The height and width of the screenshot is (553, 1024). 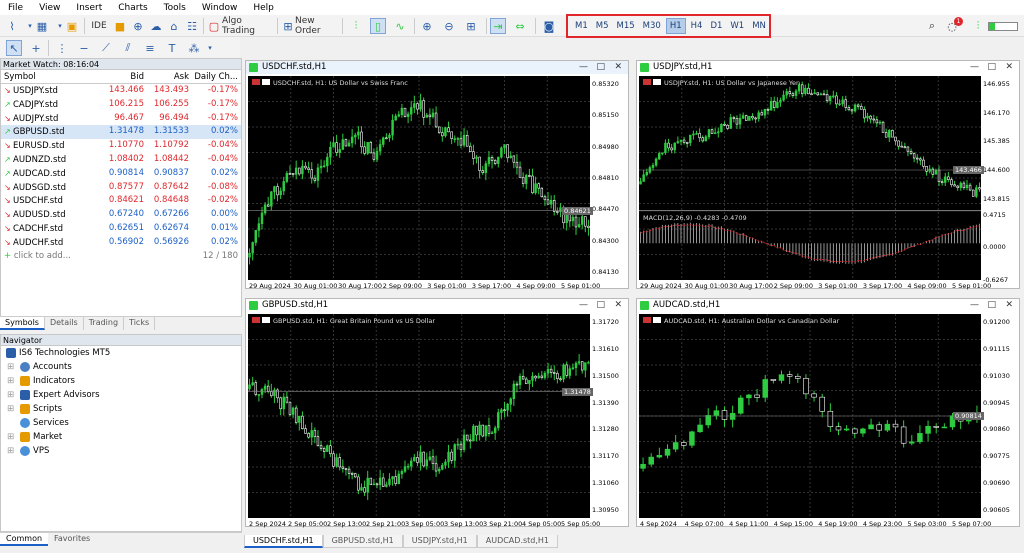 I want to click on tf-w1: W1, so click(x=737, y=26).